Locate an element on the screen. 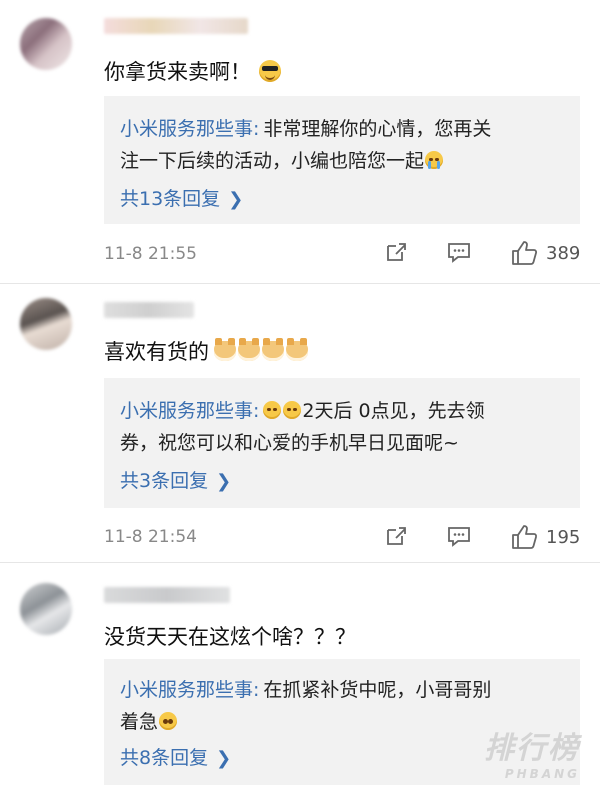  reply-line: 注一下后续的活动，小编也陪您一起 is located at coordinates (282, 159).